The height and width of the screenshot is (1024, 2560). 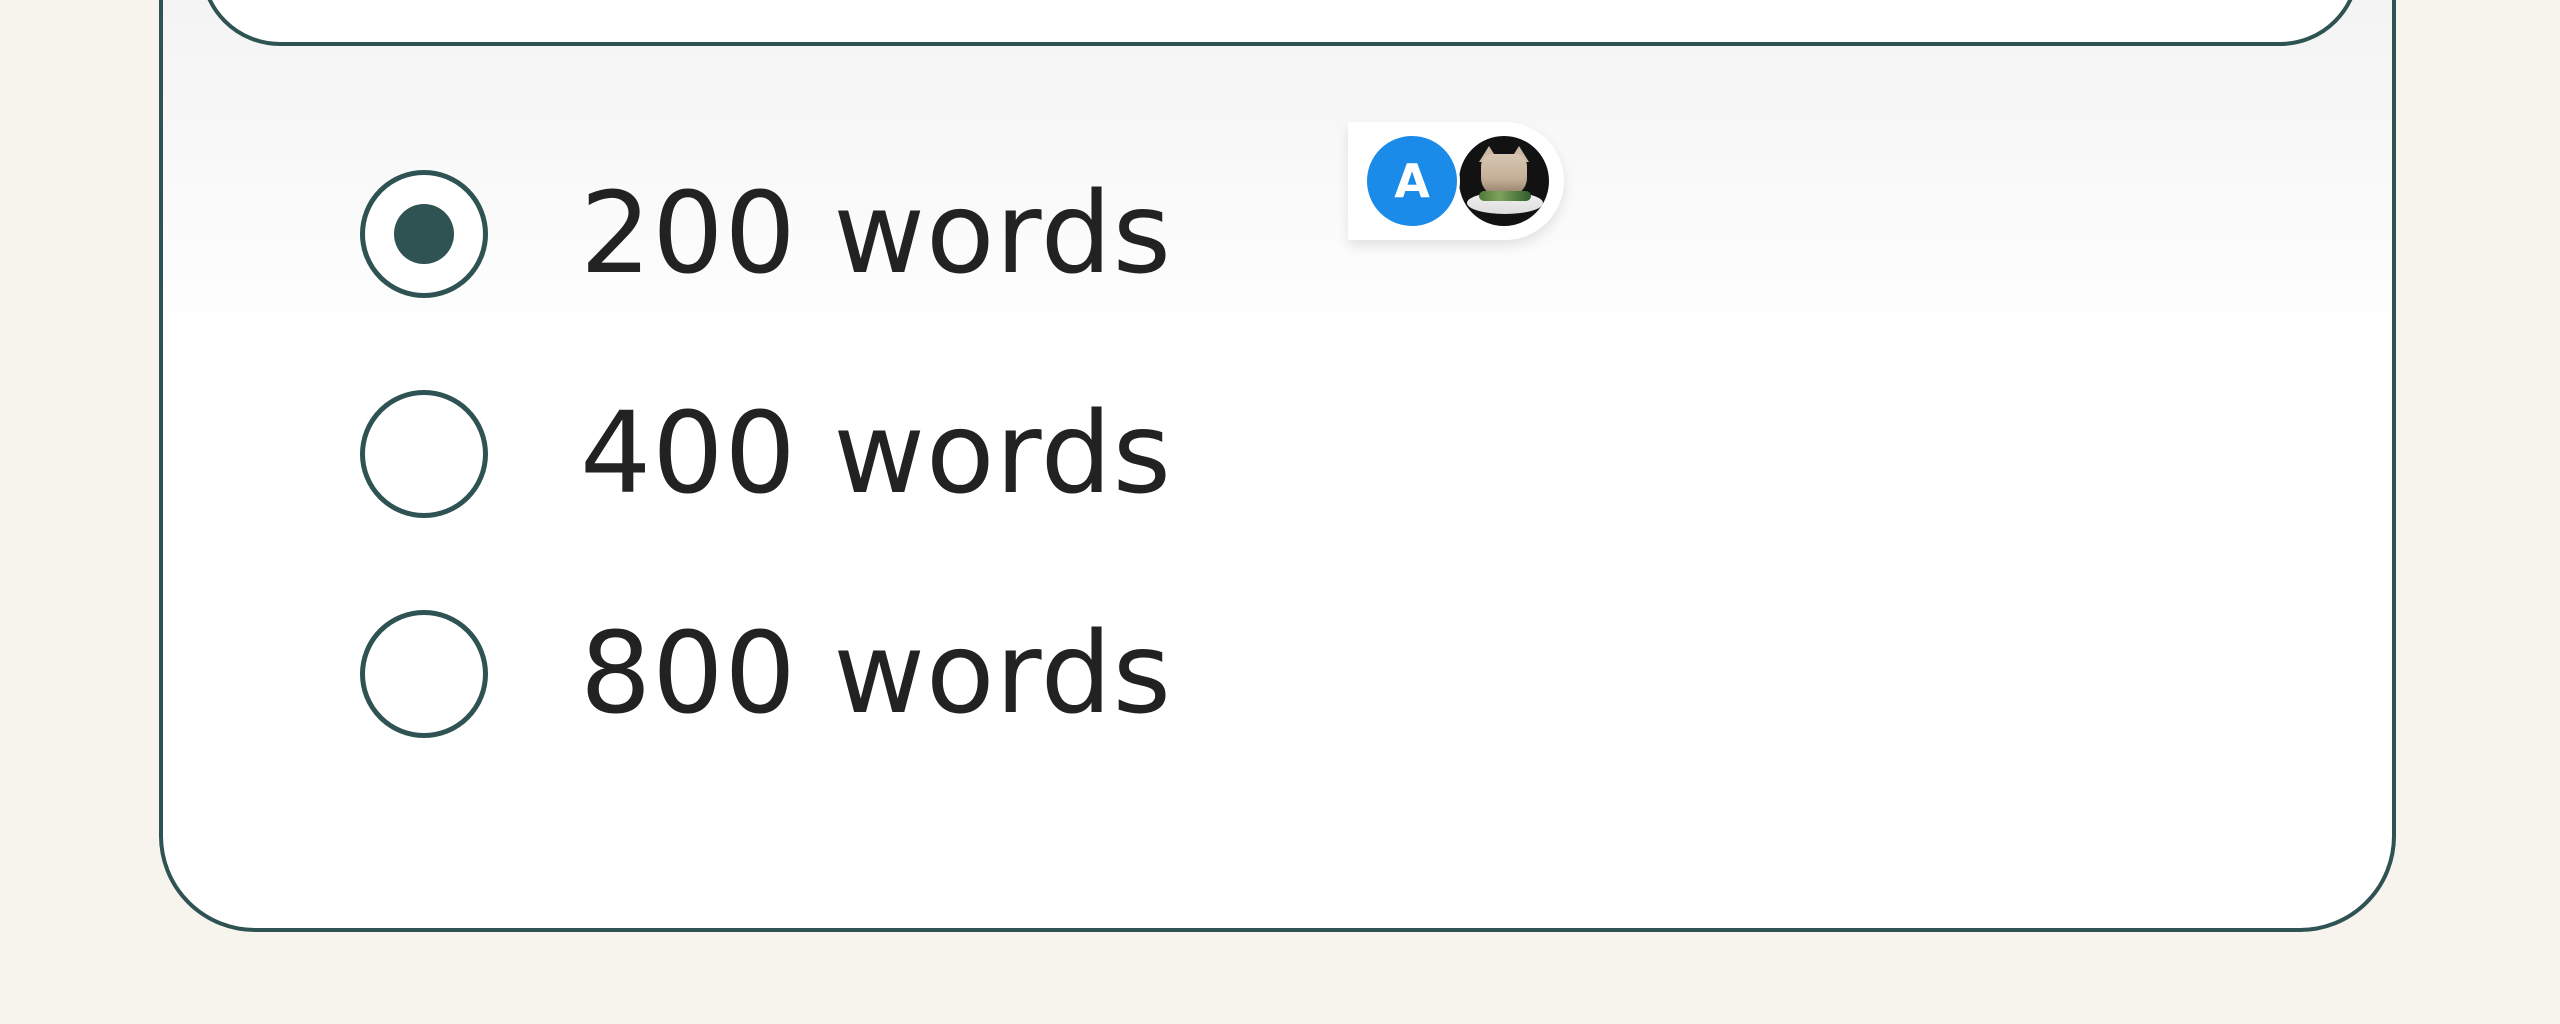 What do you see at coordinates (876, 234) in the screenshot?
I see `radio-option-label: 200 words` at bounding box center [876, 234].